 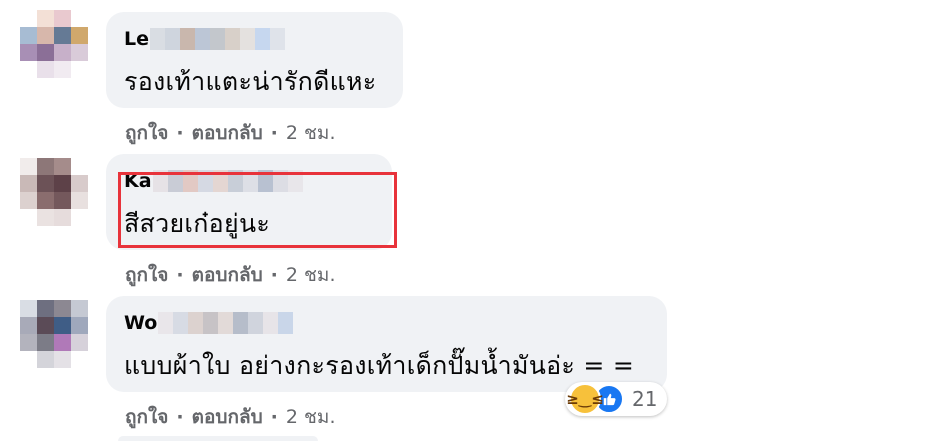 What do you see at coordinates (140, 323) in the screenshot?
I see `author-name-text: Wo` at bounding box center [140, 323].